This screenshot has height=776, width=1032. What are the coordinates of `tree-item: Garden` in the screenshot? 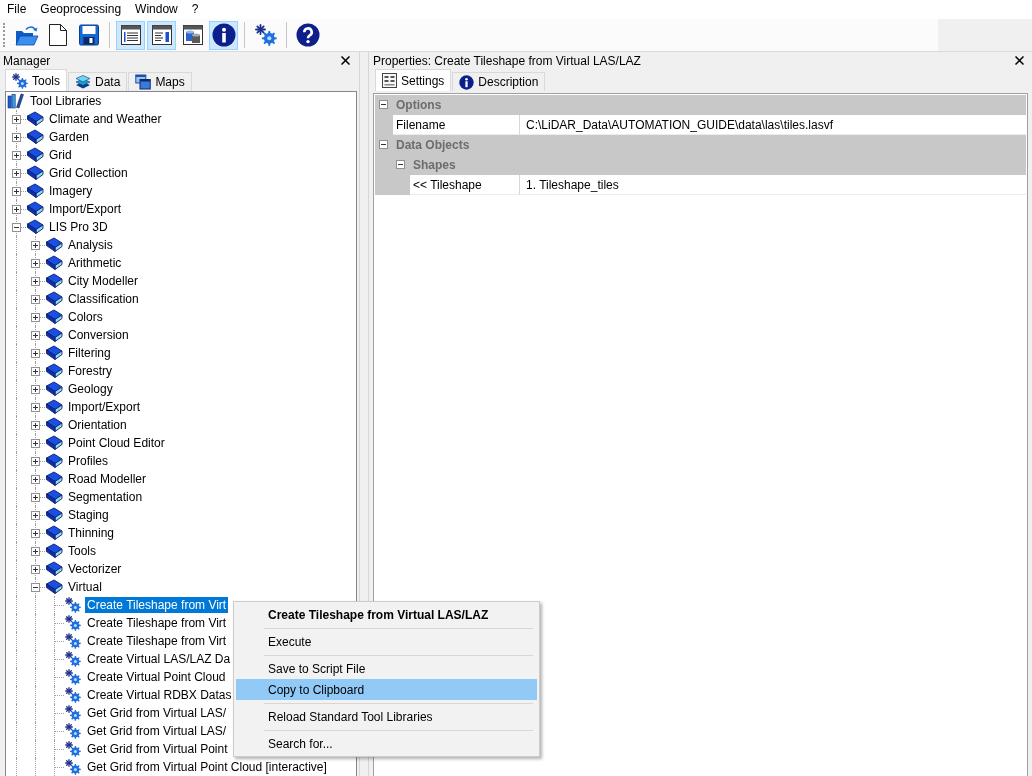 It's located at (69, 137).